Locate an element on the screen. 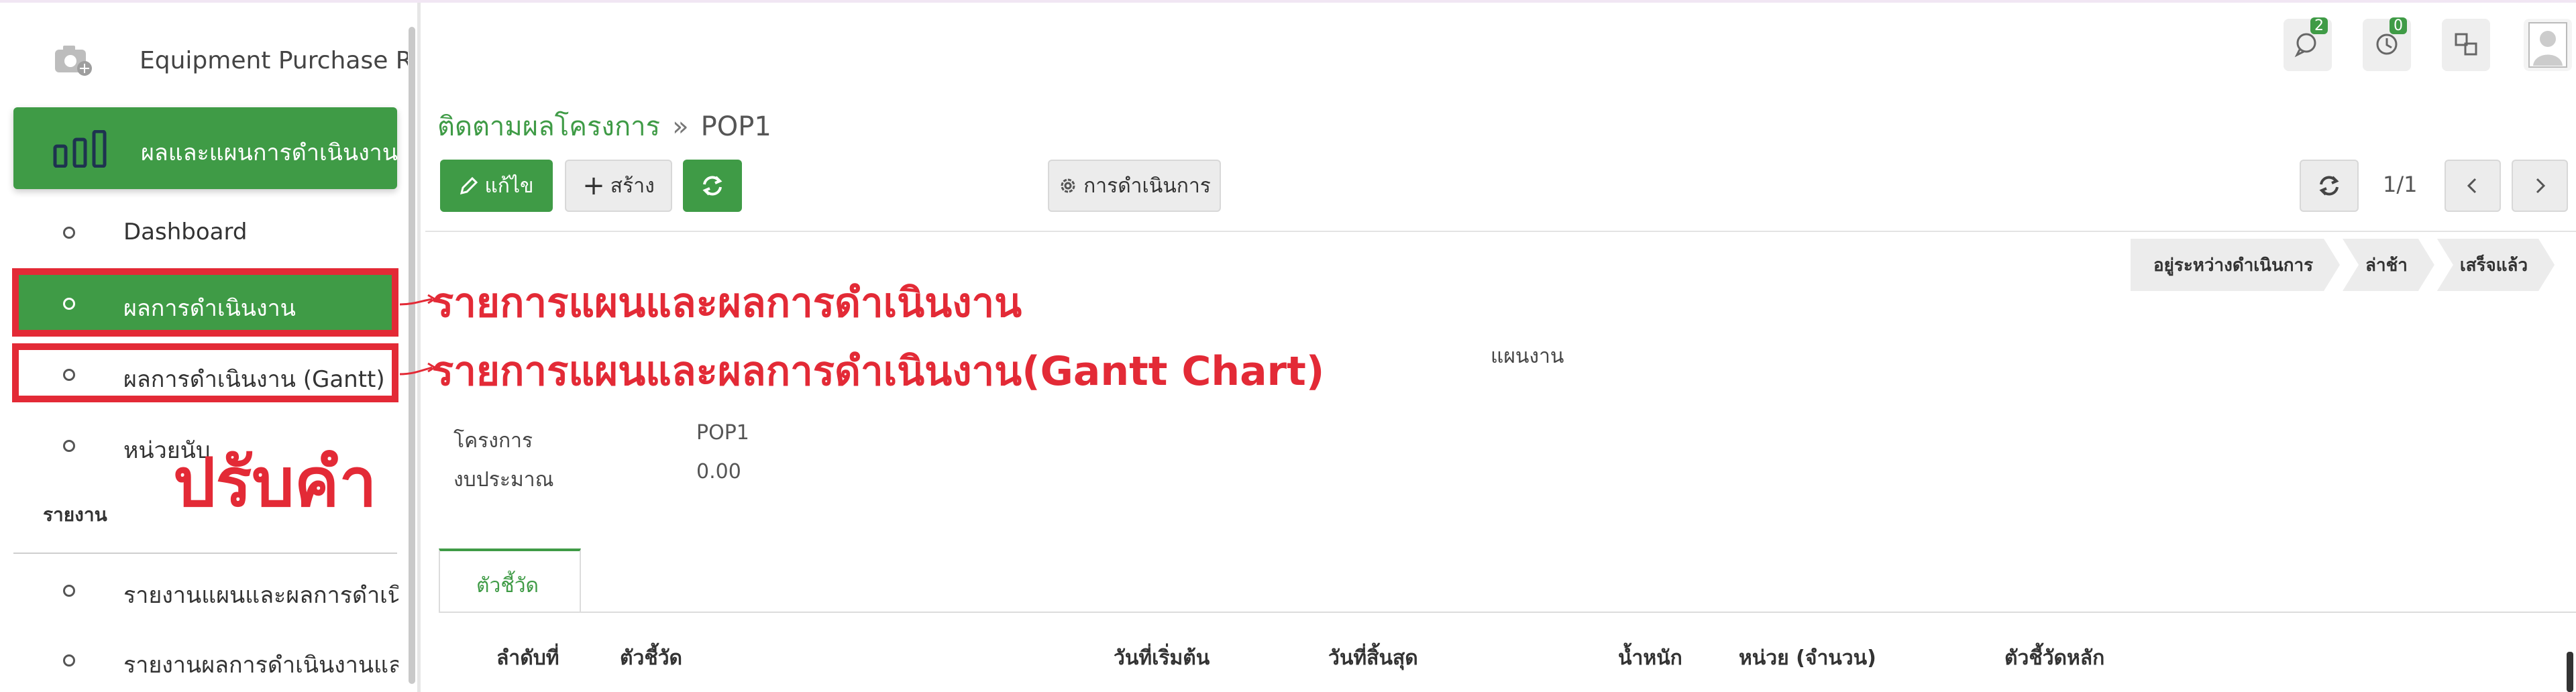 This screenshot has height=692, width=2576. chevron-left-icon is located at coordinates (2472, 186).